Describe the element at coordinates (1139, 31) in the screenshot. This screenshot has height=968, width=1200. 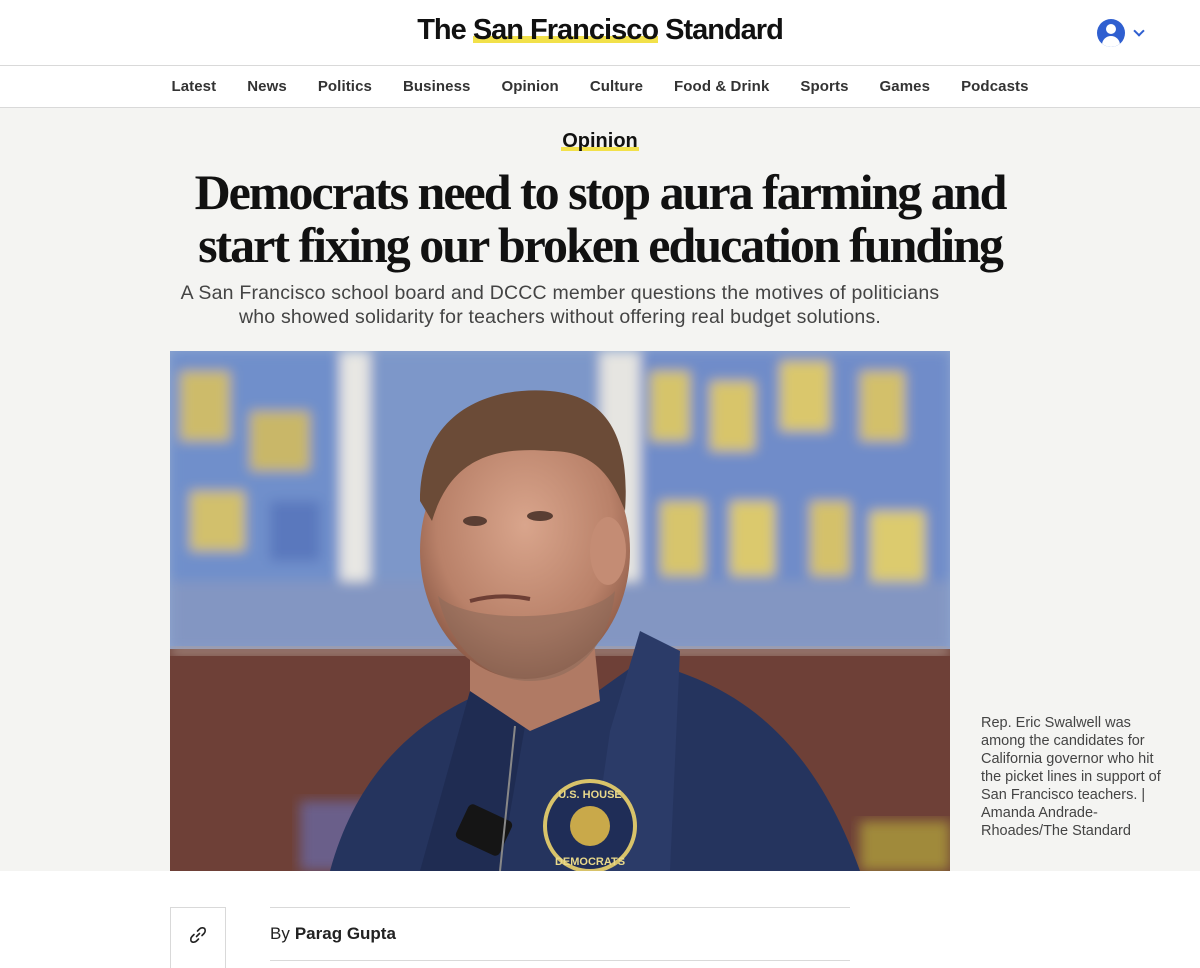
I see `chevron-down-icon` at that location.